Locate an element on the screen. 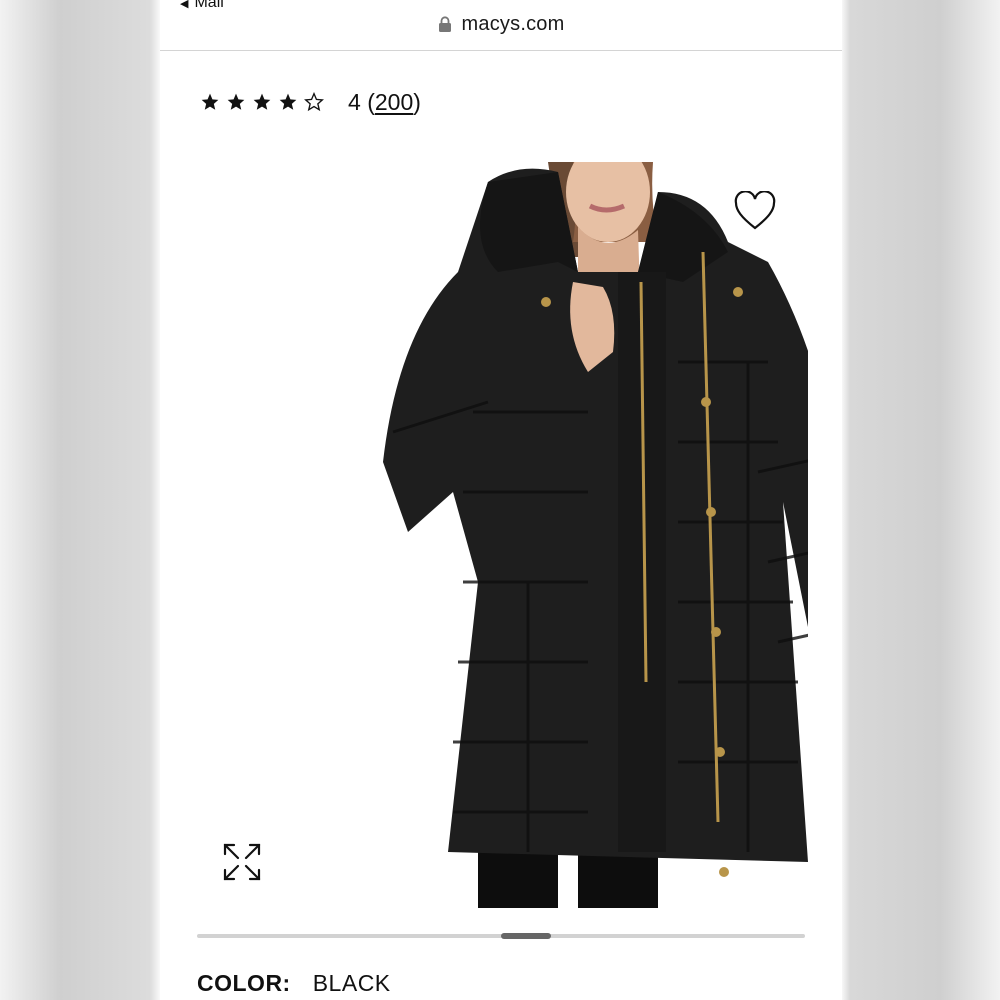  star-empty-icon is located at coordinates (314, 102).